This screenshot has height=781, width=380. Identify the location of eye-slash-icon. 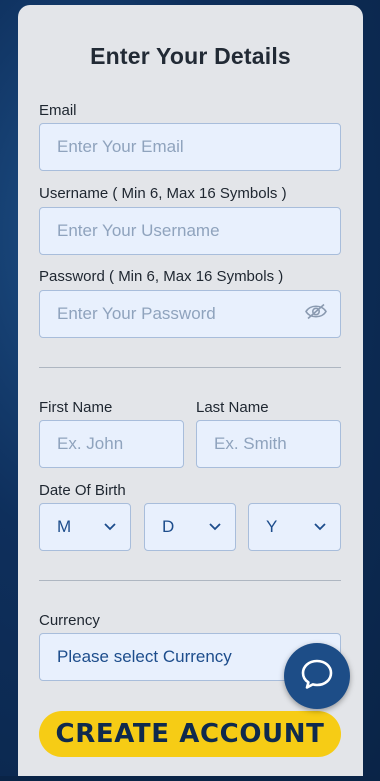
(316, 314).